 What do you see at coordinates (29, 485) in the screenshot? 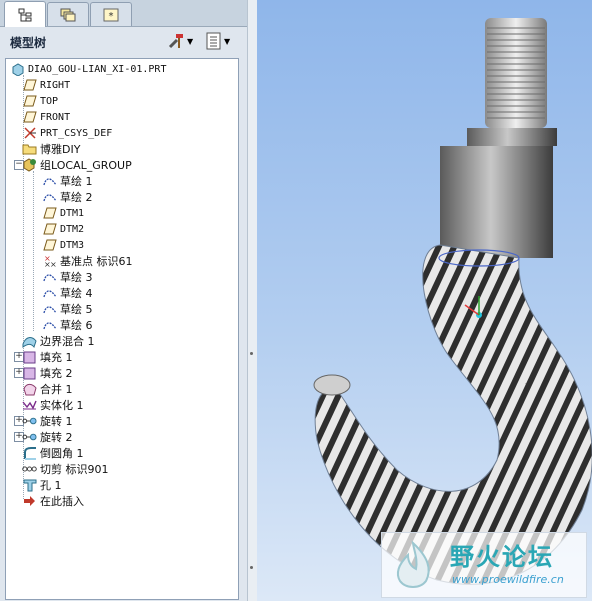
I see `hole-icon` at bounding box center [29, 485].